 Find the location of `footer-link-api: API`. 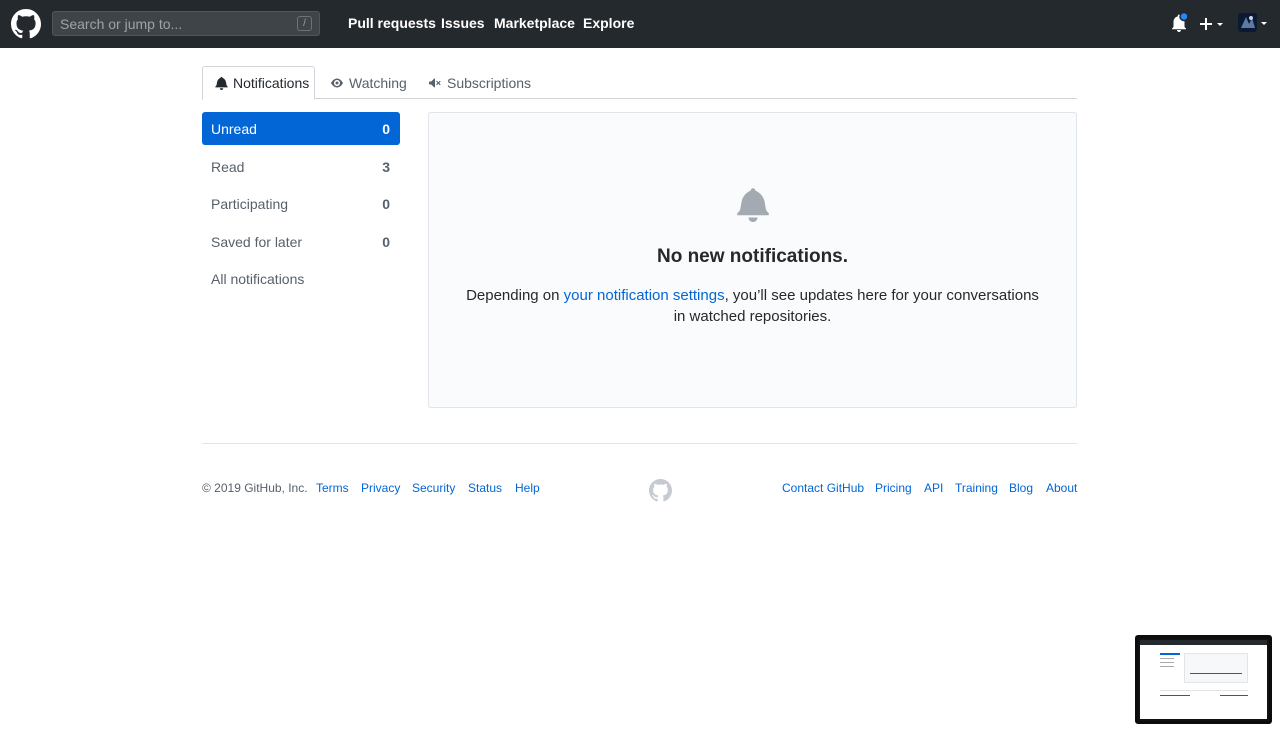

footer-link-api: API is located at coordinates (933, 488).